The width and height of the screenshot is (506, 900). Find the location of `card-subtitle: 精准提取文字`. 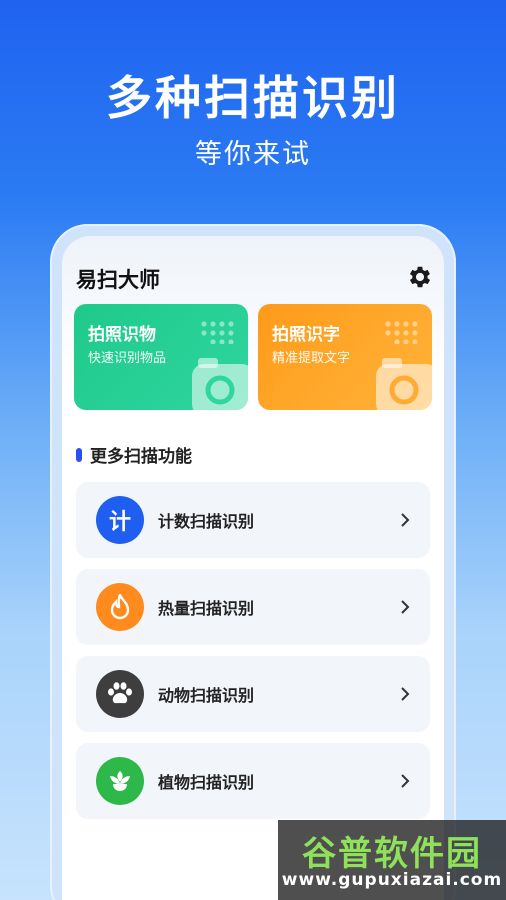

card-subtitle: 精准提取文字 is located at coordinates (311, 358).